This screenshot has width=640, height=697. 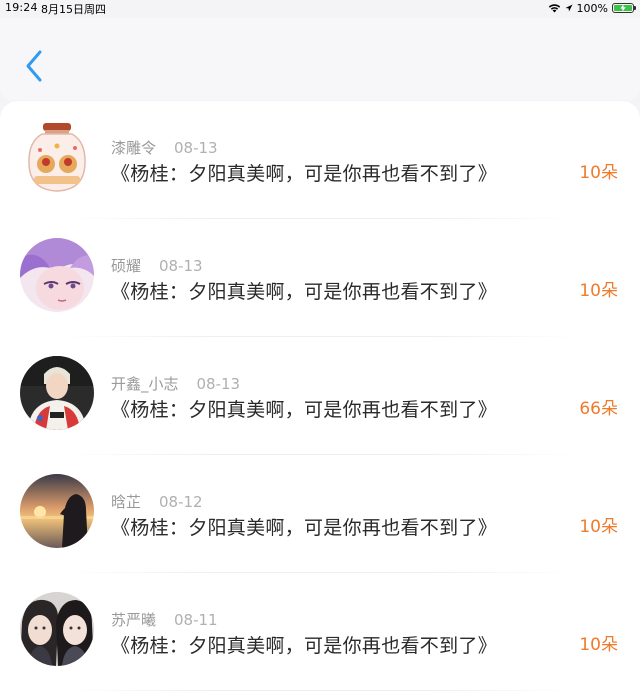 I want to click on battery-level, so click(x=623, y=8).